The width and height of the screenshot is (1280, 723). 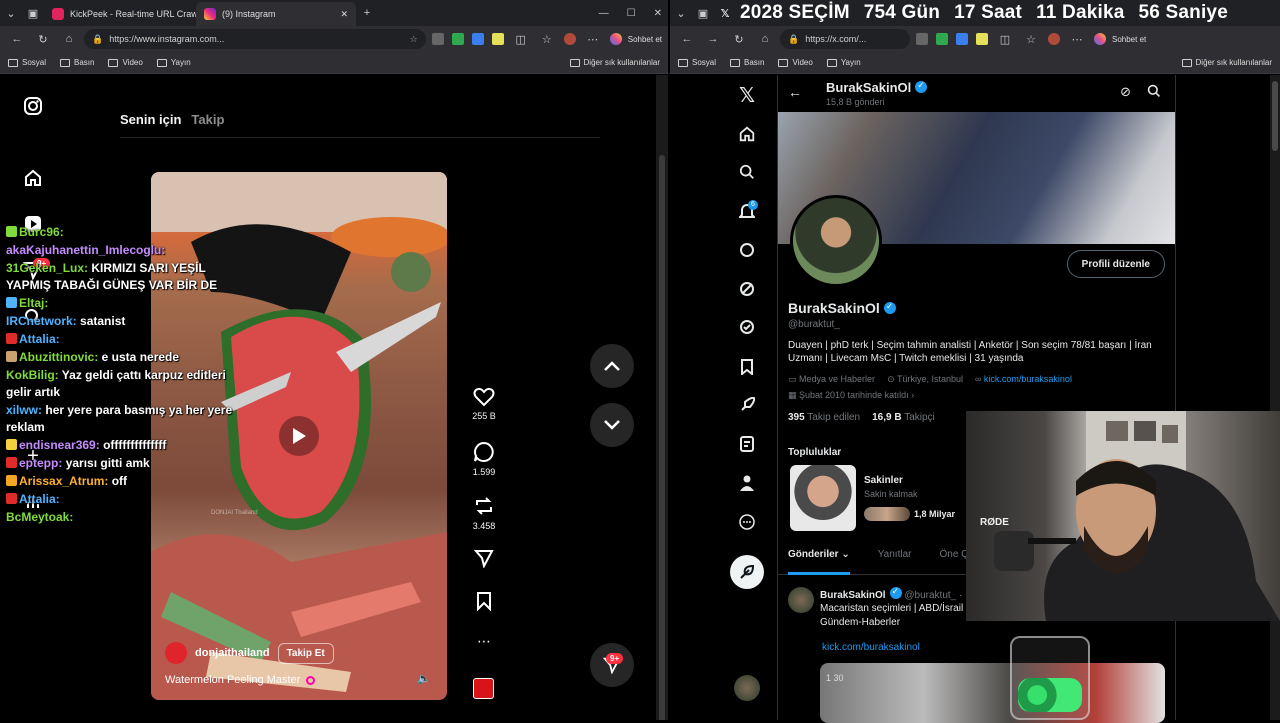 I want to click on url-field: 🔒 https://www.instagram.com... ☆, so click(x=255, y=39).